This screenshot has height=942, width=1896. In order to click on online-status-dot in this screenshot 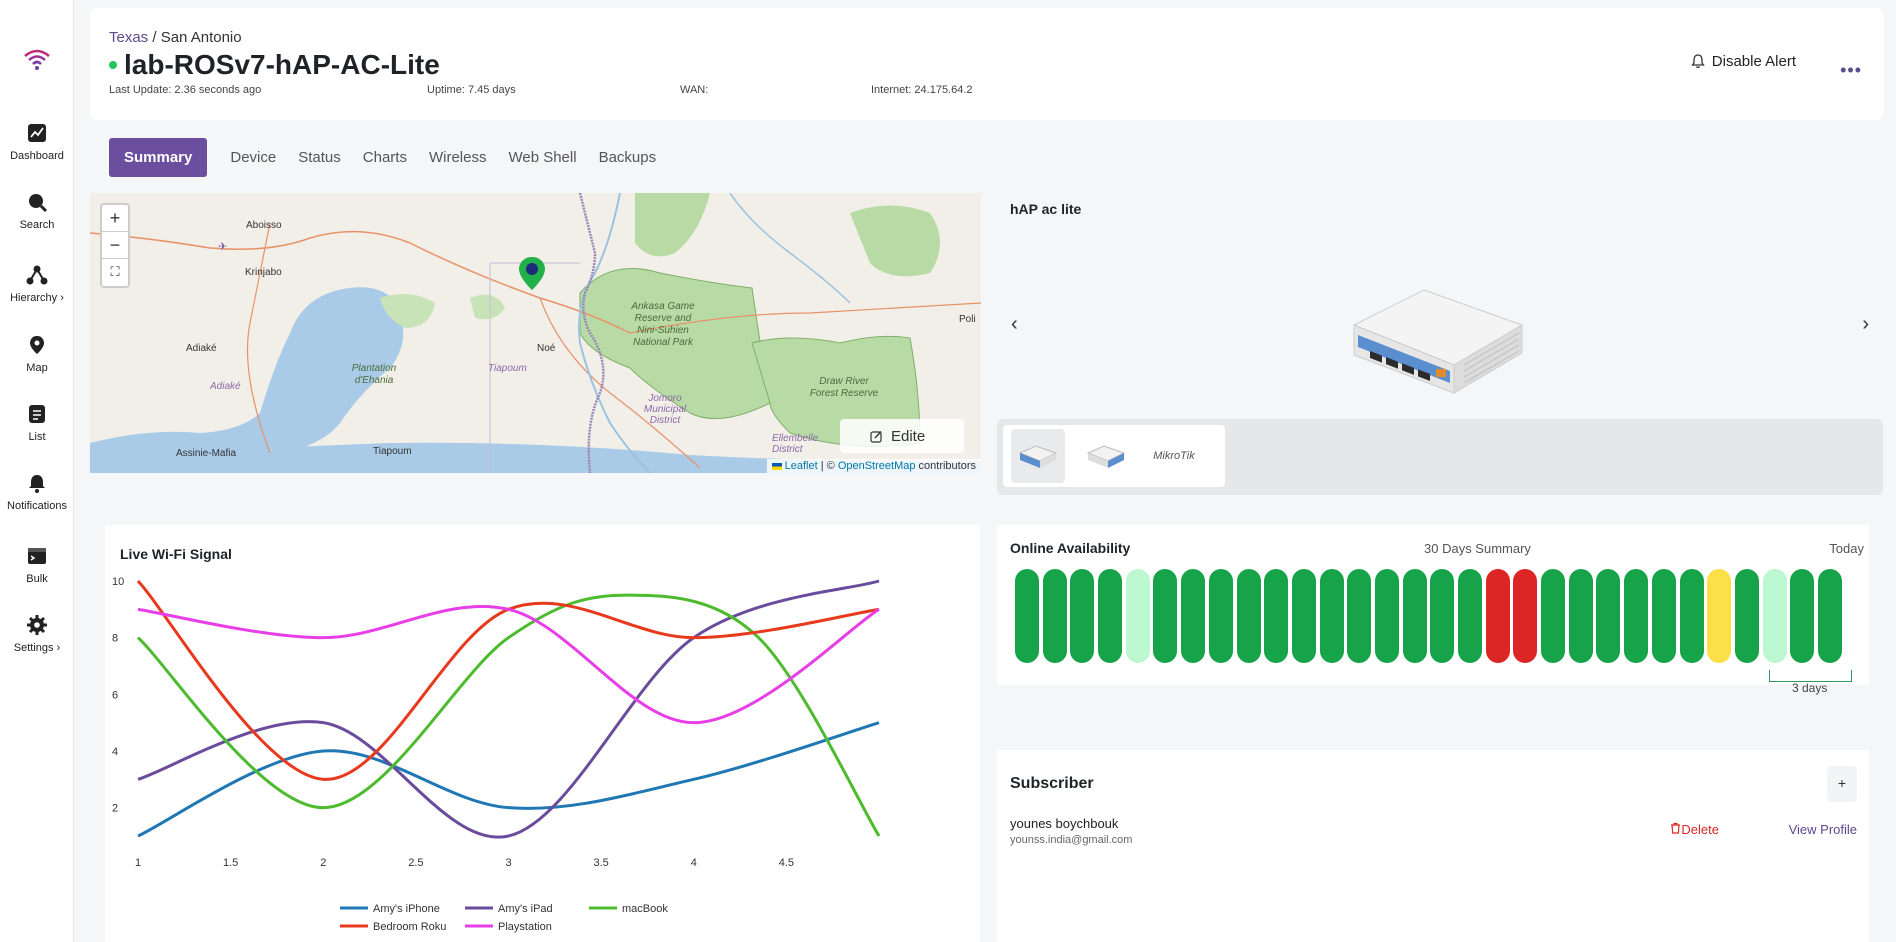, I will do `click(113, 65)`.